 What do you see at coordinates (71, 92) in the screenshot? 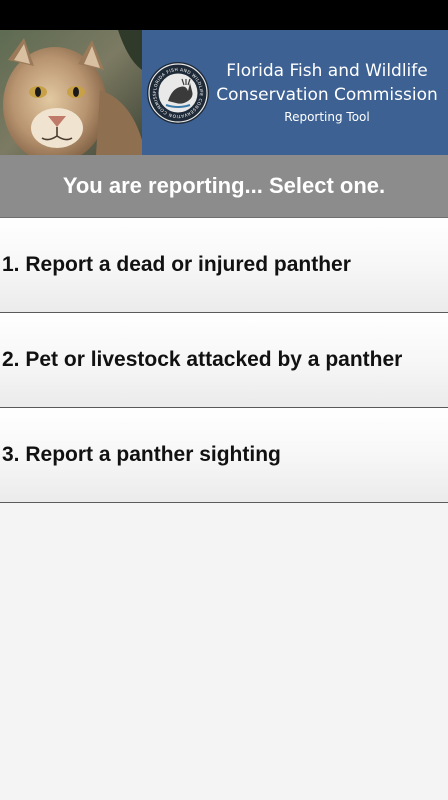
I see `panther-photo` at bounding box center [71, 92].